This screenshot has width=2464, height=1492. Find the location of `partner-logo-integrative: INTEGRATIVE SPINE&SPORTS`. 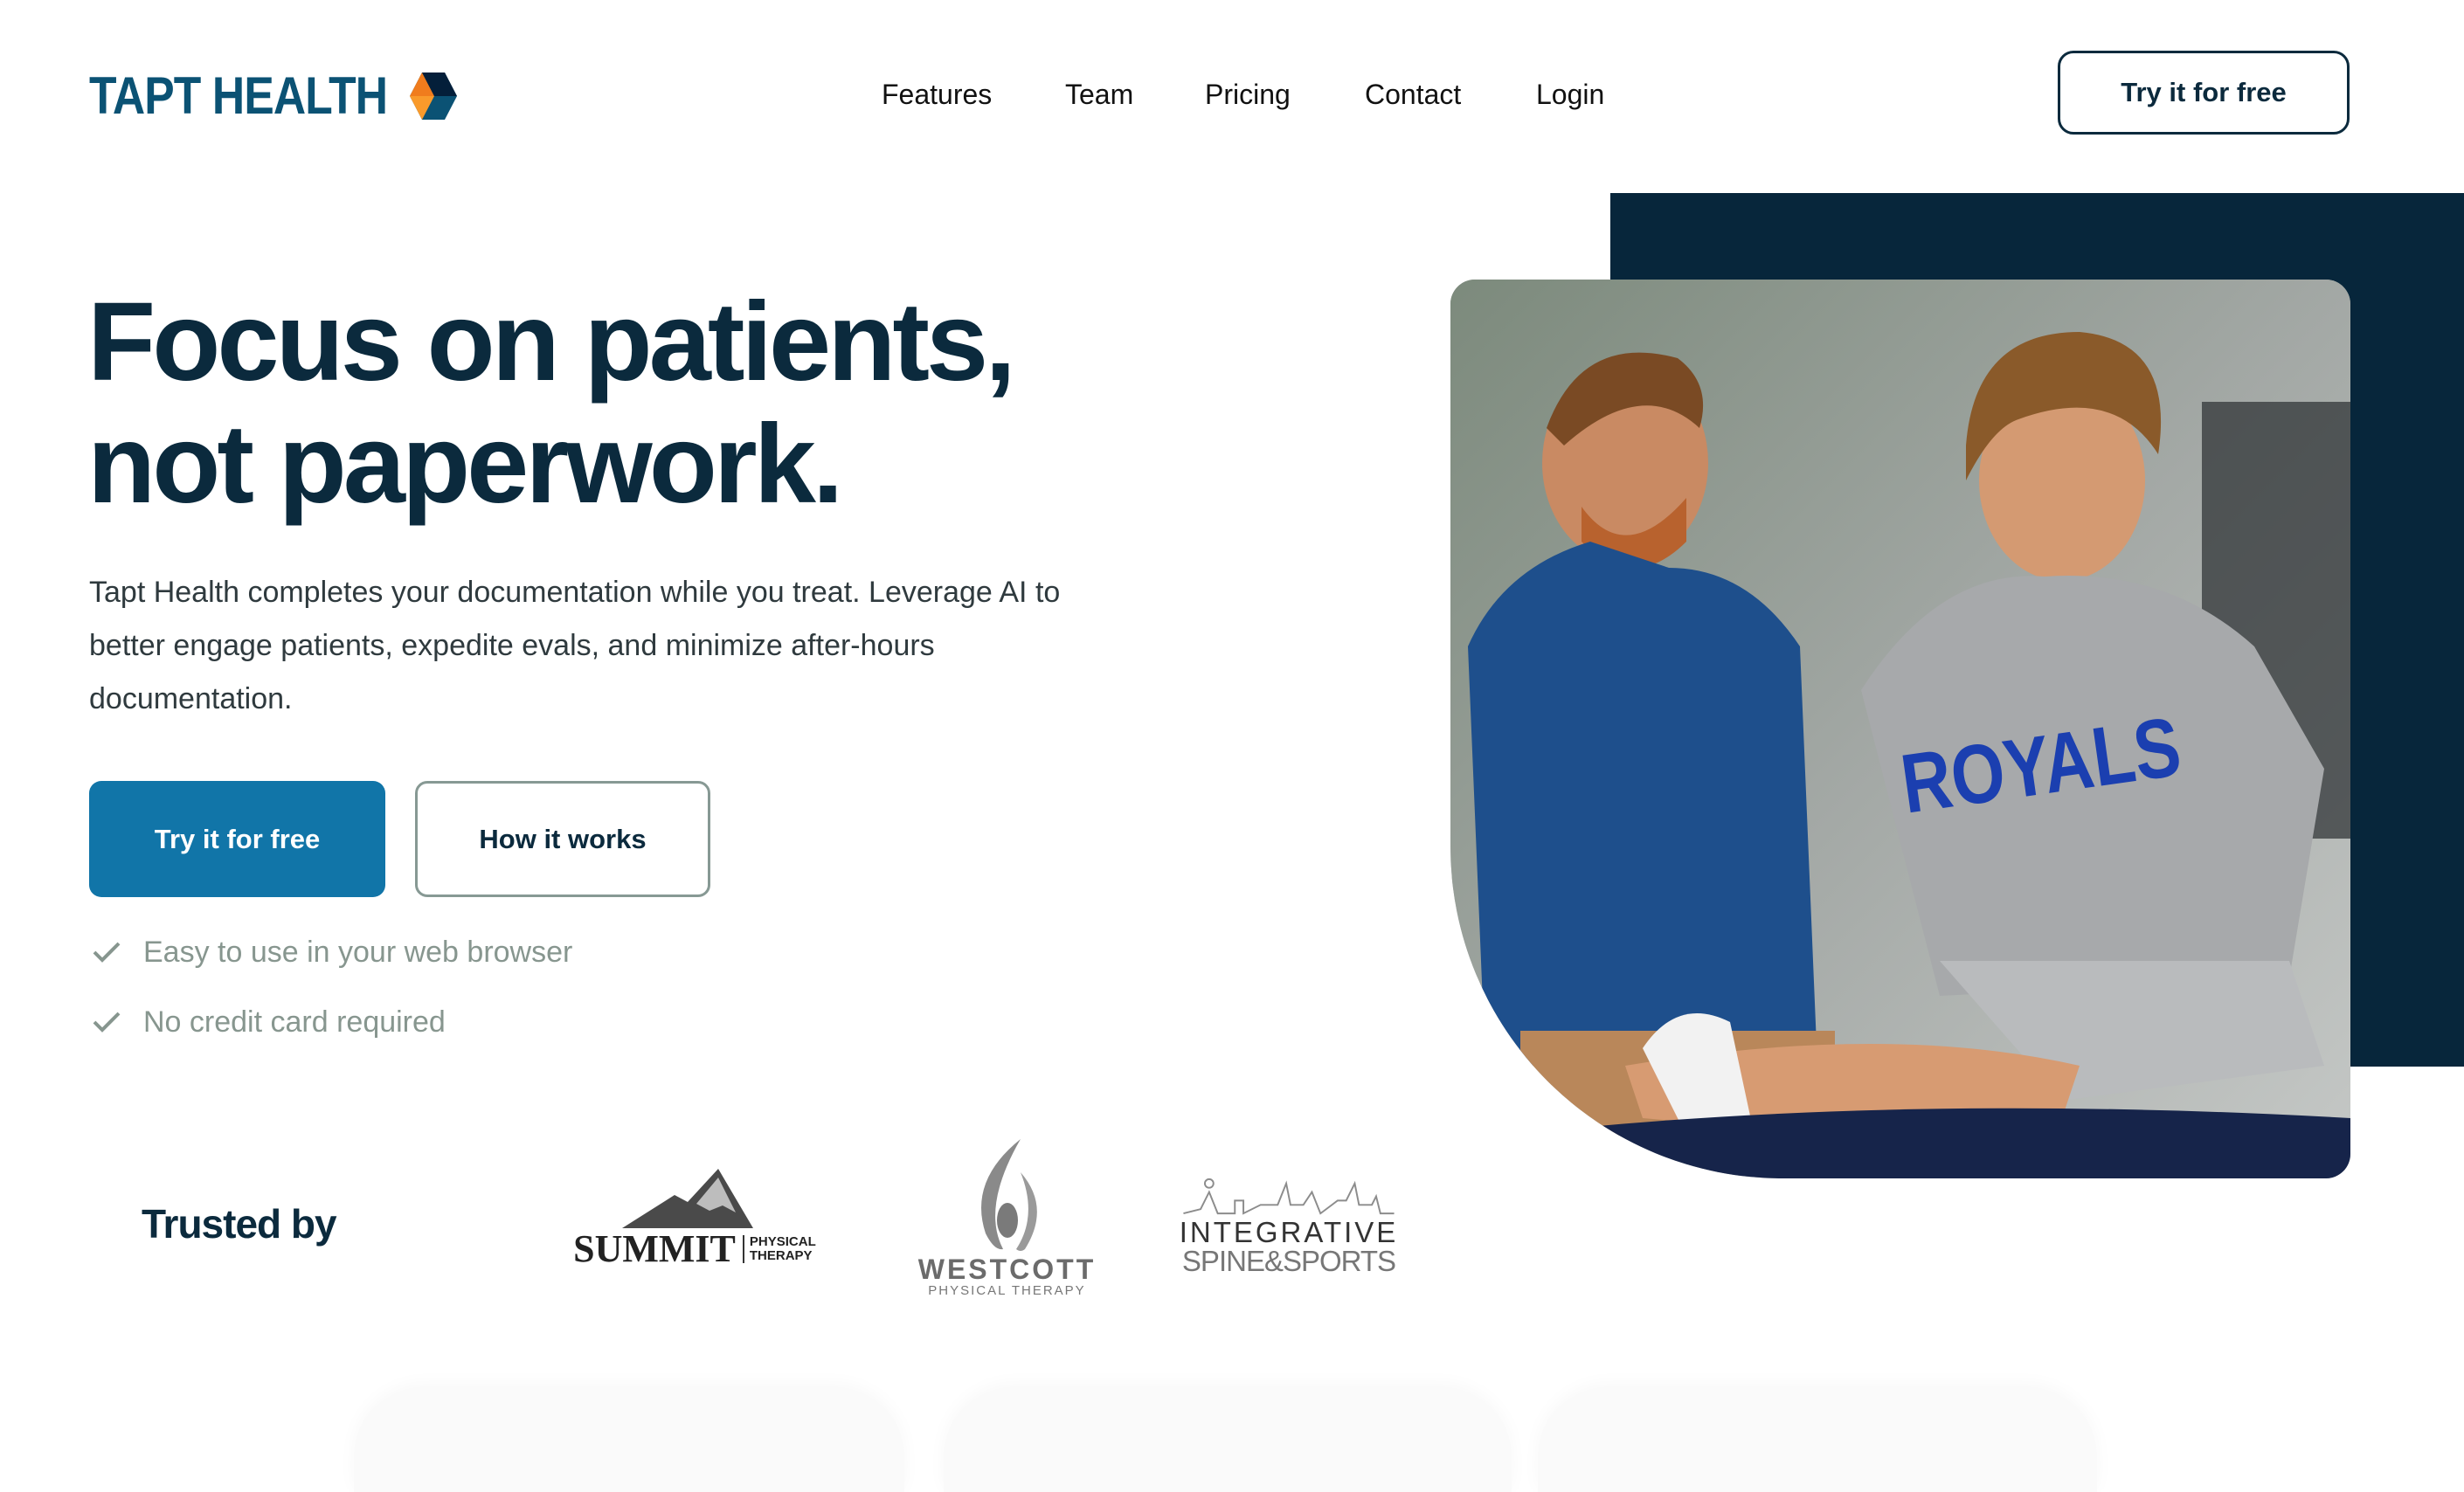

partner-logo-integrative: INTEGRATIVE SPINE&SPORTS is located at coordinates (1289, 1226).